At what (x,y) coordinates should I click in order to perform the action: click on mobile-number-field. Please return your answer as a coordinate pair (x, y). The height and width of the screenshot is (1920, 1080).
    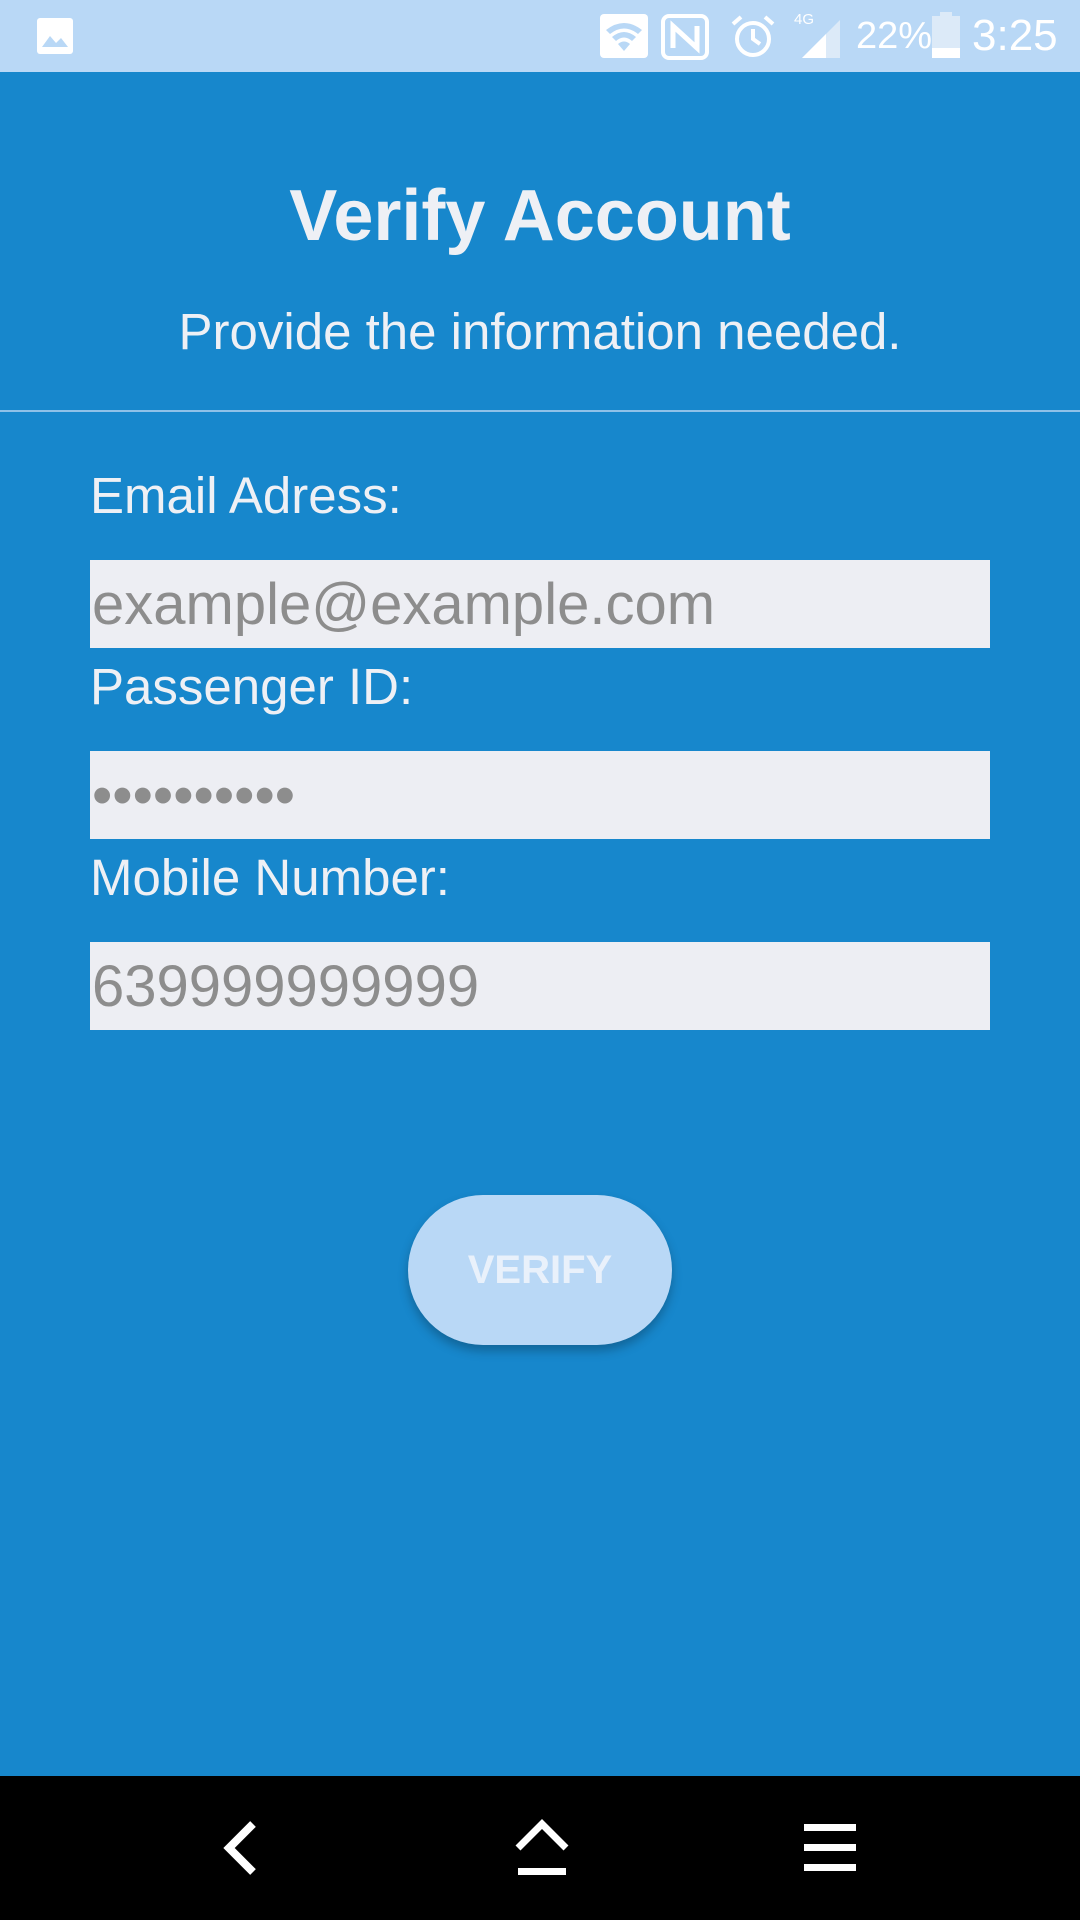
    Looking at the image, I should click on (540, 986).